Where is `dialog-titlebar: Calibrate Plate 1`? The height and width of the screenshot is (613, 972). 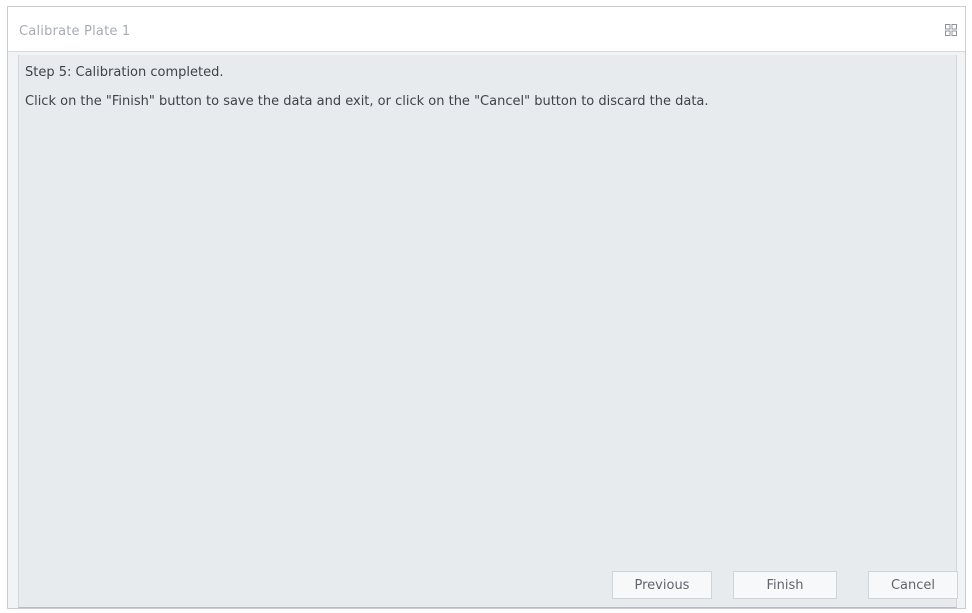
dialog-titlebar: Calibrate Plate 1 is located at coordinates (486, 29).